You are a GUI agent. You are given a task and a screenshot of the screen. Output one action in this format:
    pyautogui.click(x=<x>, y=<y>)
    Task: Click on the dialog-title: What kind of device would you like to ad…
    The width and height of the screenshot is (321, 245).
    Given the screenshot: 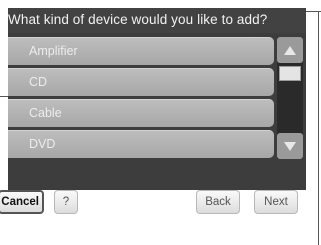 What is the action you would take?
    pyautogui.click(x=138, y=19)
    